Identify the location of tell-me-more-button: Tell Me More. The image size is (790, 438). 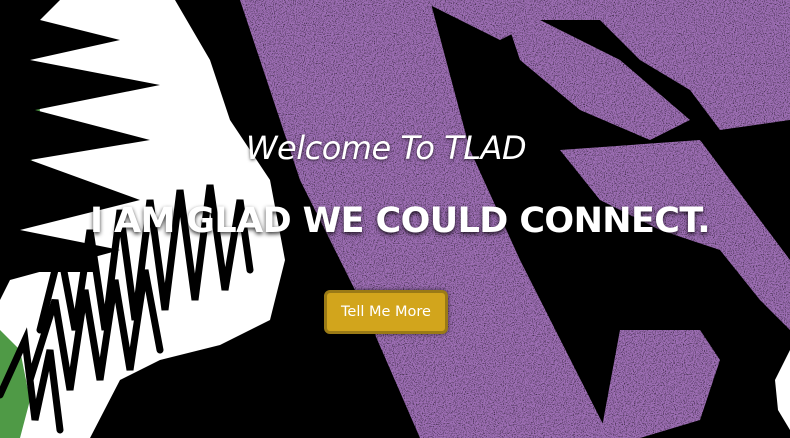
(386, 312).